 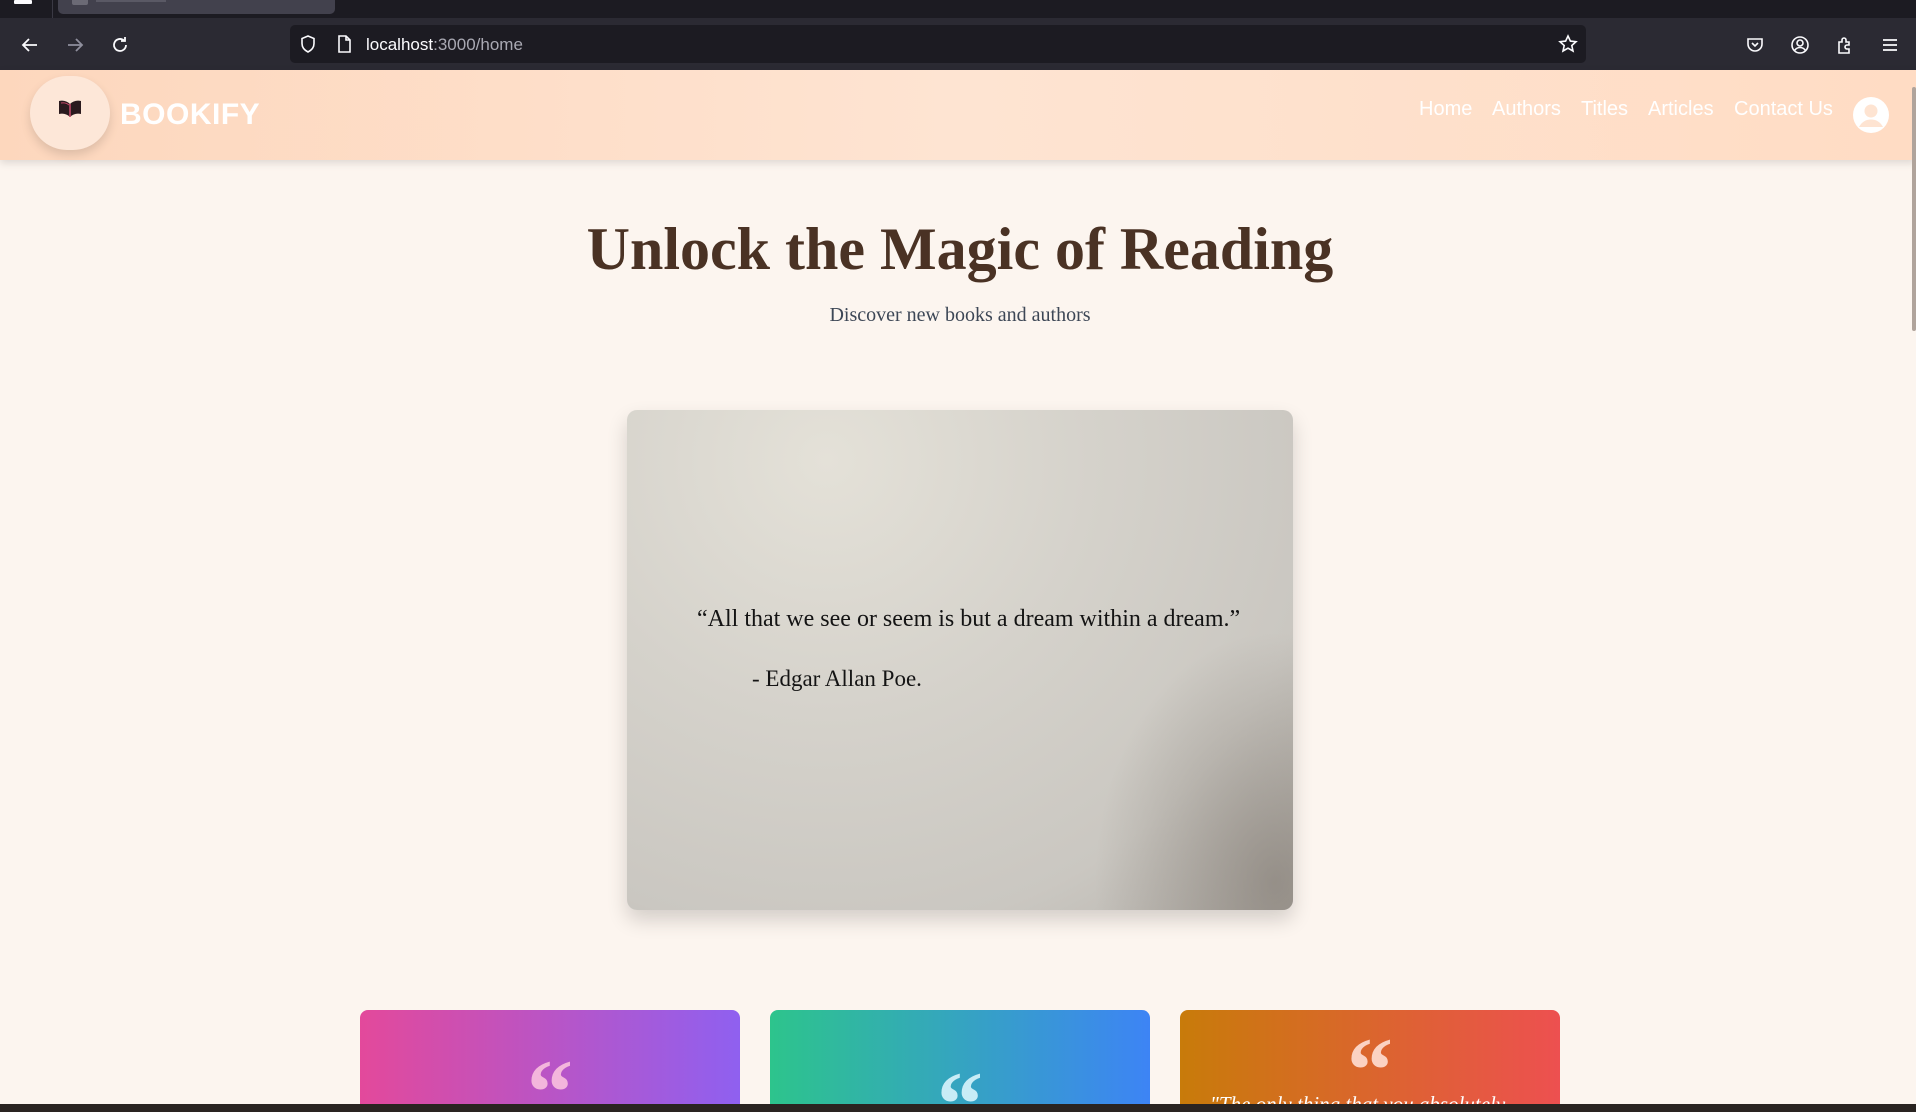 I want to click on bookmark-star-icon, so click(x=1568, y=44).